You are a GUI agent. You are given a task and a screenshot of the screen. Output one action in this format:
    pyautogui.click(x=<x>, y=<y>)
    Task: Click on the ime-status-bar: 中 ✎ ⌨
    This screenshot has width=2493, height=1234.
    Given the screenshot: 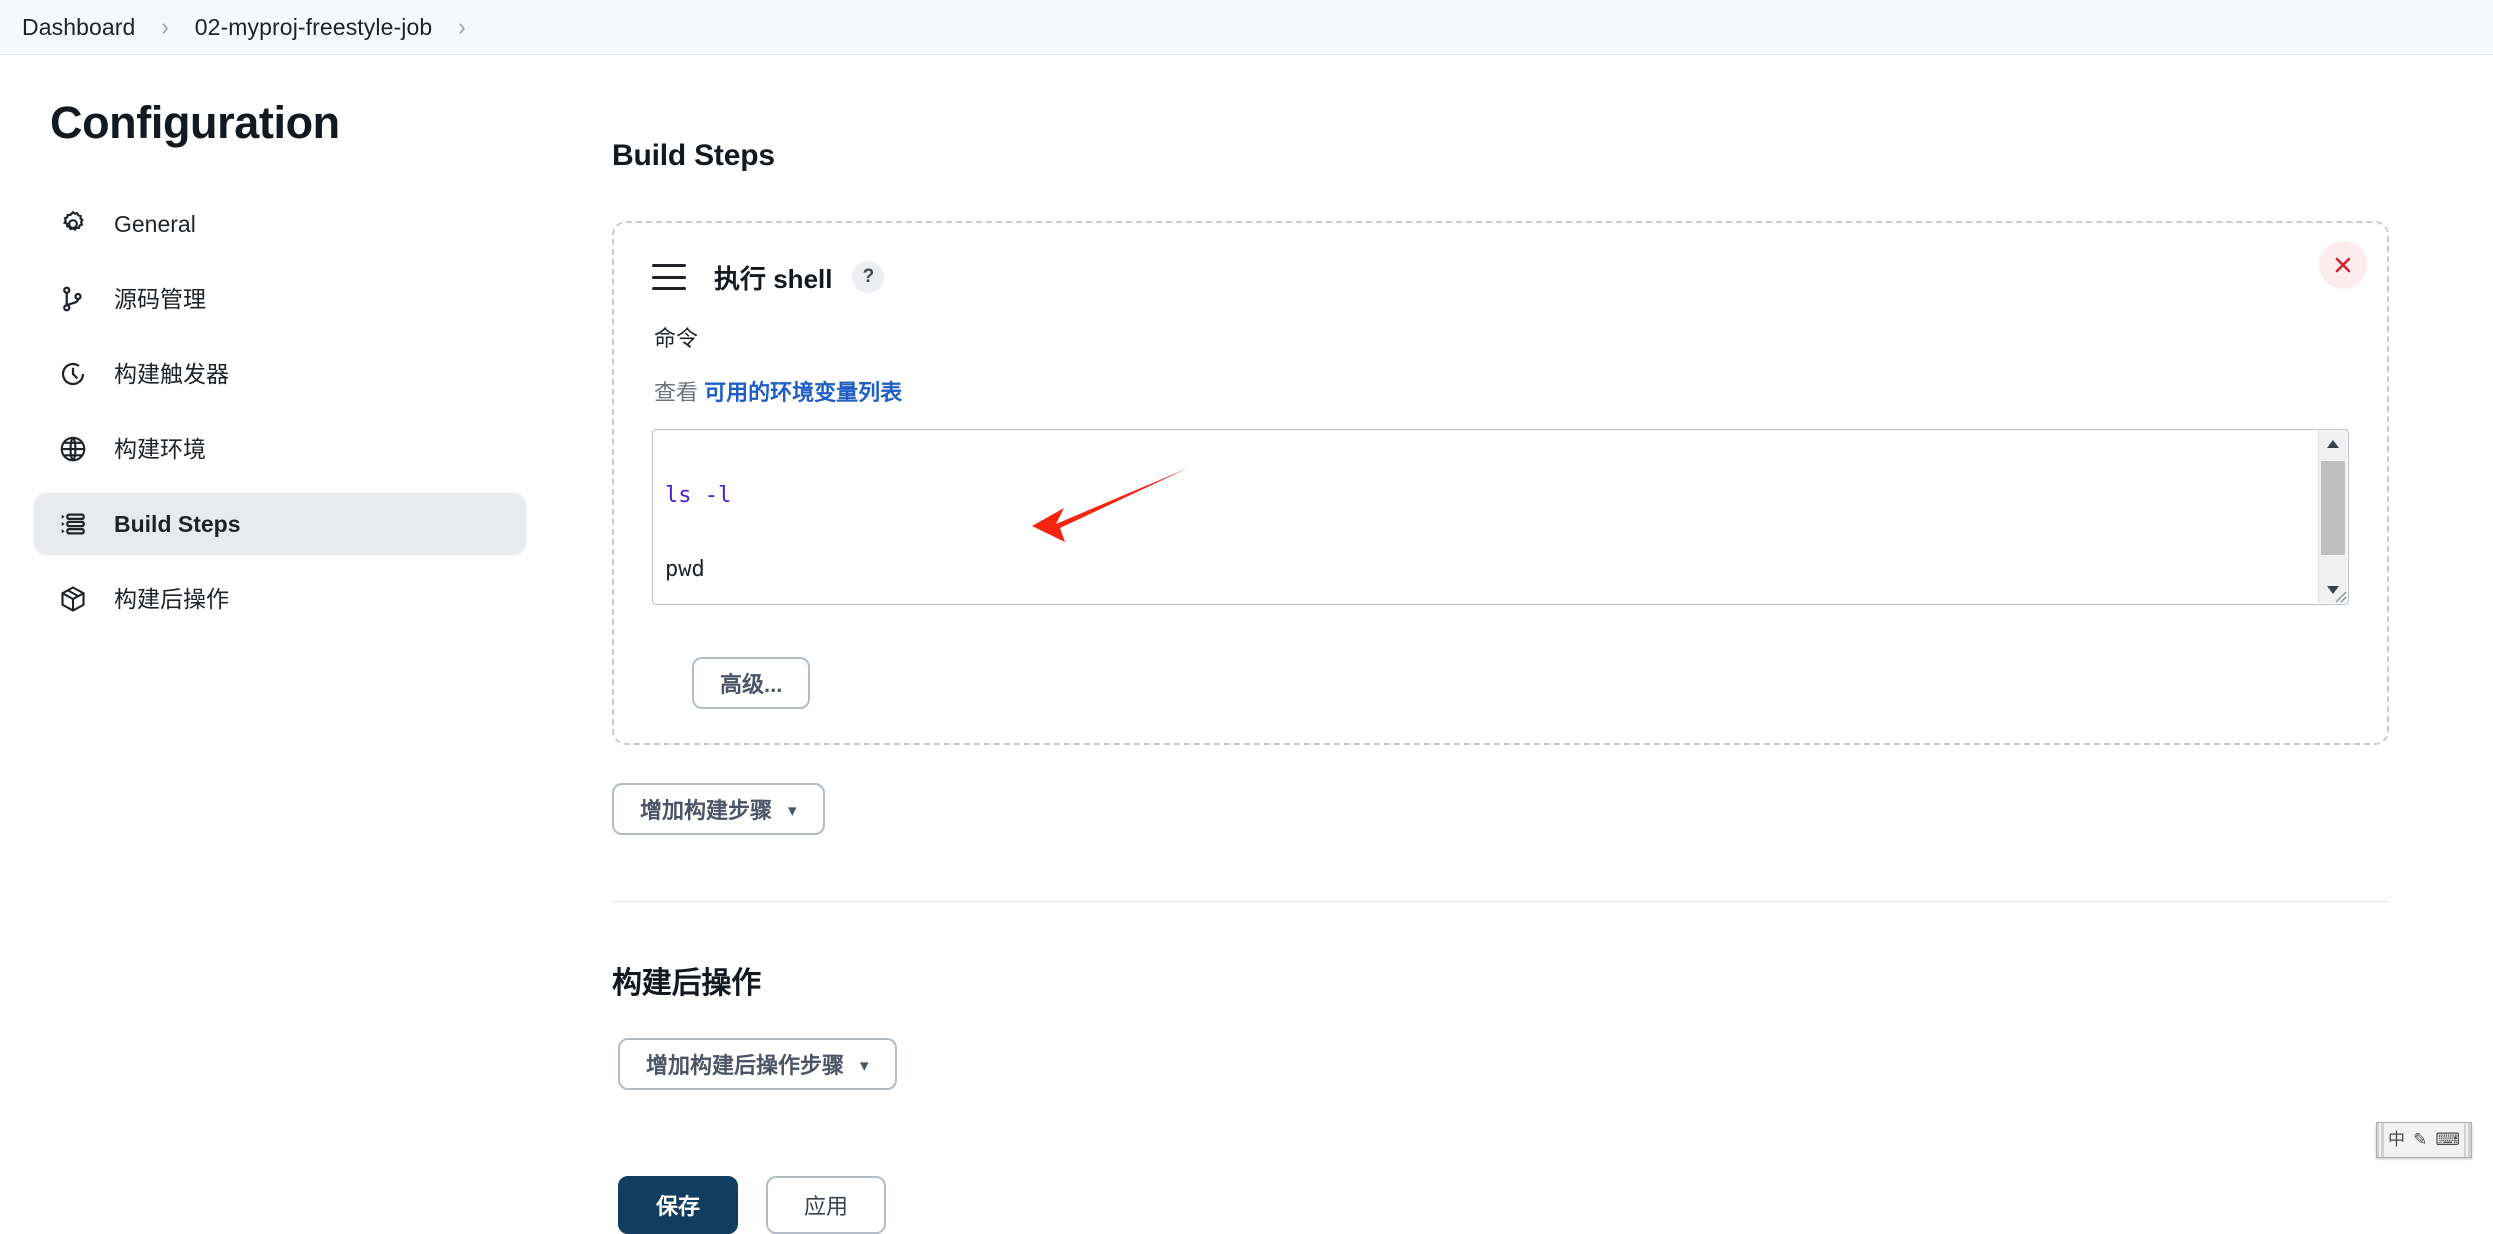 What is the action you would take?
    pyautogui.click(x=2424, y=1140)
    